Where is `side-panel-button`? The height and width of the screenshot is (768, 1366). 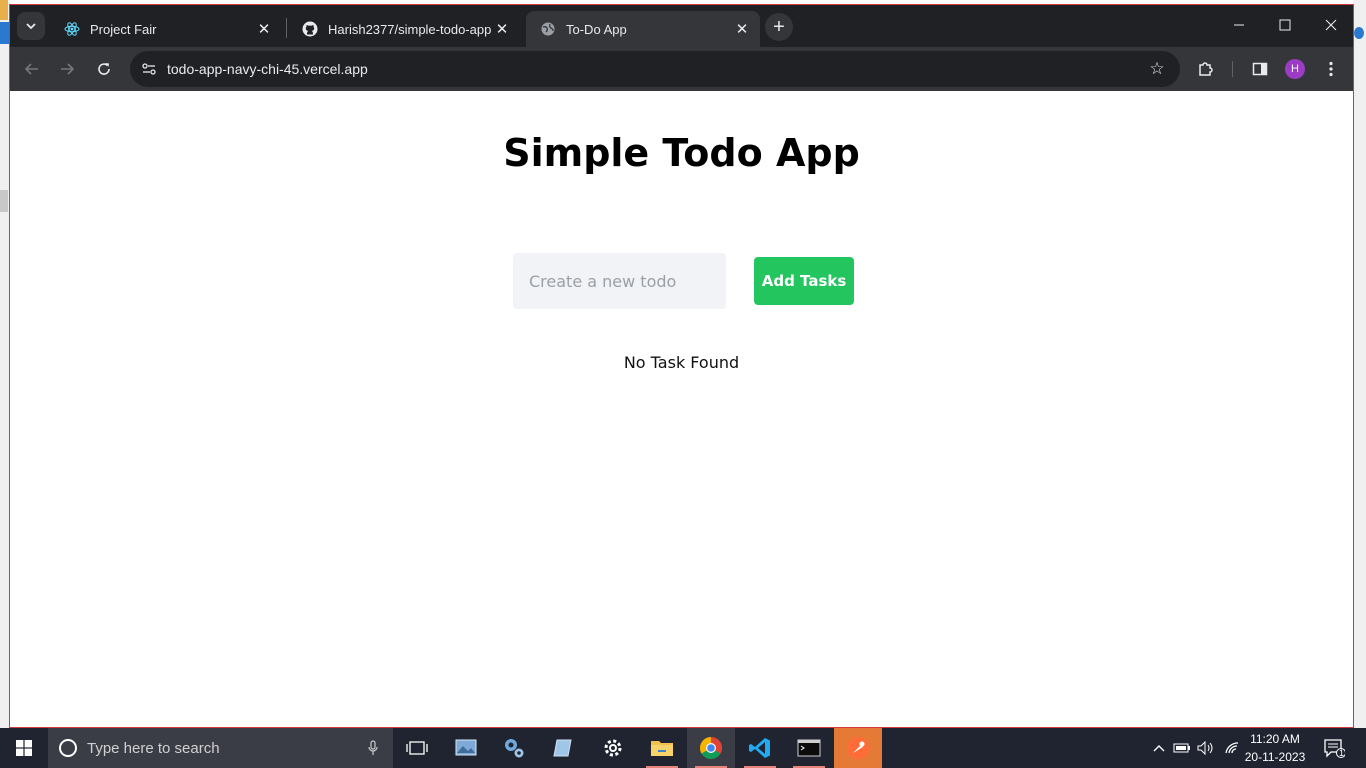
side-panel-button is located at coordinates (1260, 69).